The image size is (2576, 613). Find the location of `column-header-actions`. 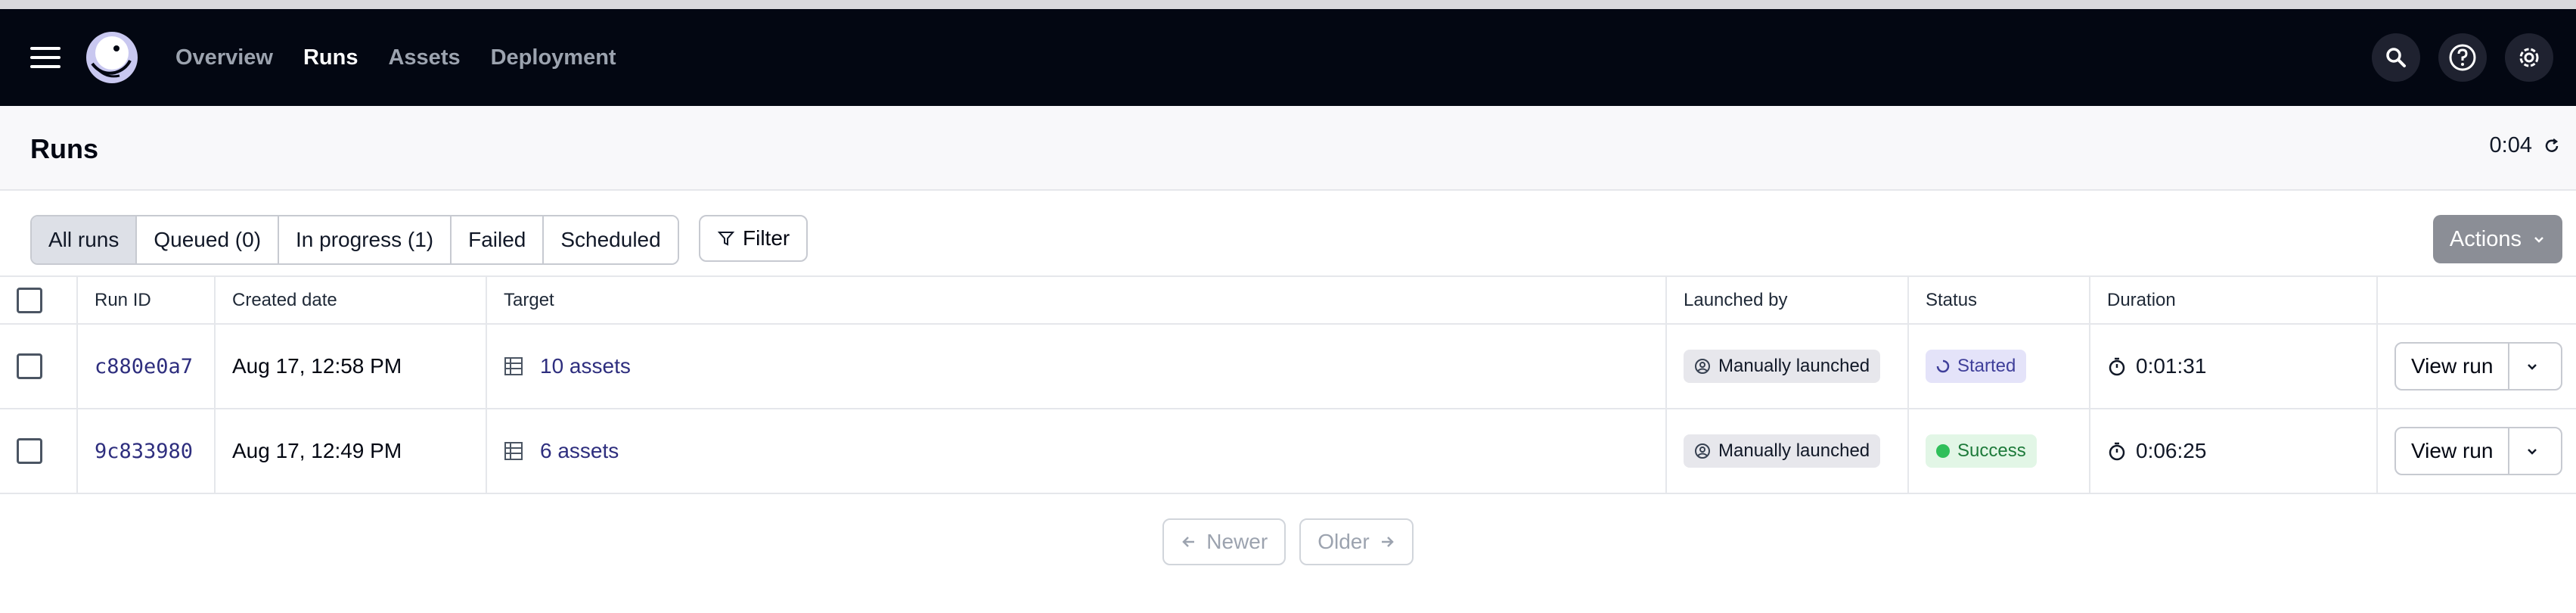

column-header-actions is located at coordinates (2476, 301).